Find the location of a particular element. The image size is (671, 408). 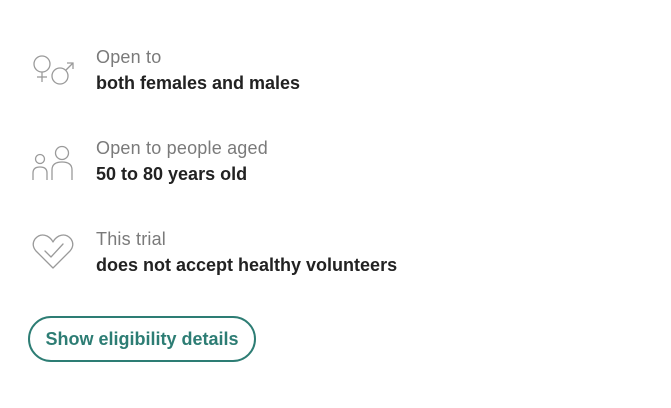

eligibility-value: does not accept healthy volunteers is located at coordinates (247, 265).